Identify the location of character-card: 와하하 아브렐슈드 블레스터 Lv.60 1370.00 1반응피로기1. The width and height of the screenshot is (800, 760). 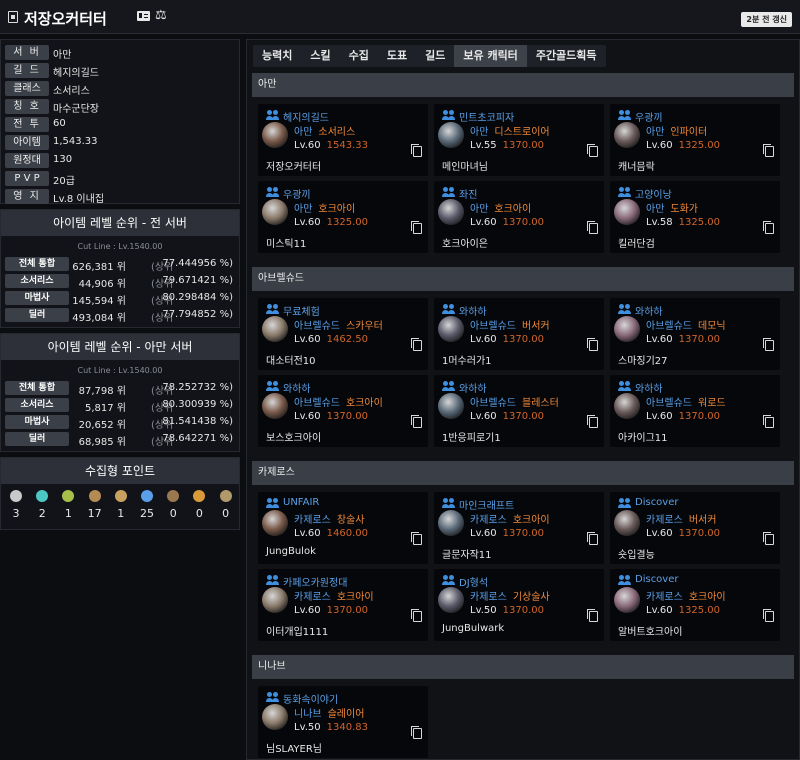
(519, 411).